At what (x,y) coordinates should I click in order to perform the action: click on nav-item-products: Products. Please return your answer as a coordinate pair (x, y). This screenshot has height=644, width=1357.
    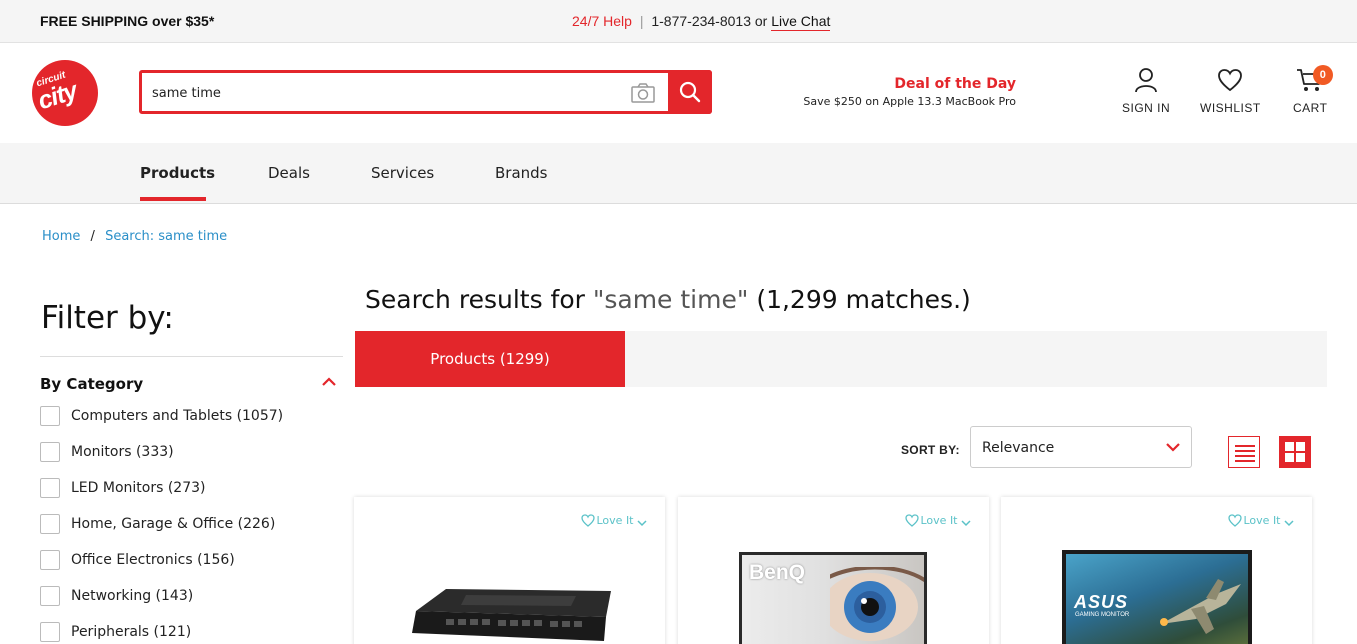
    Looking at the image, I should click on (177, 173).